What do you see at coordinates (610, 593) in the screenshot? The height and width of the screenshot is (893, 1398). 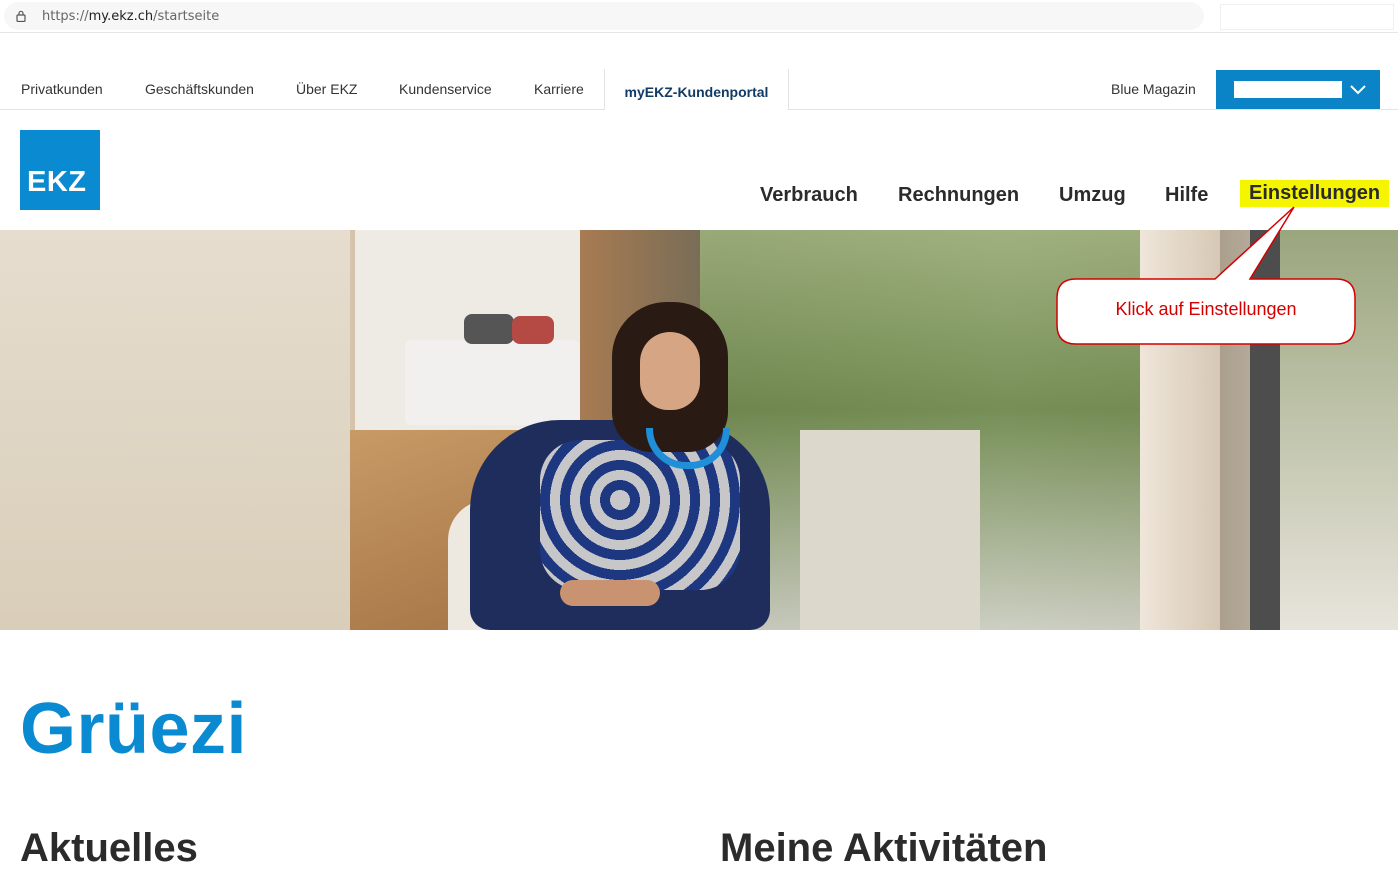 I see `hero-person-arm` at bounding box center [610, 593].